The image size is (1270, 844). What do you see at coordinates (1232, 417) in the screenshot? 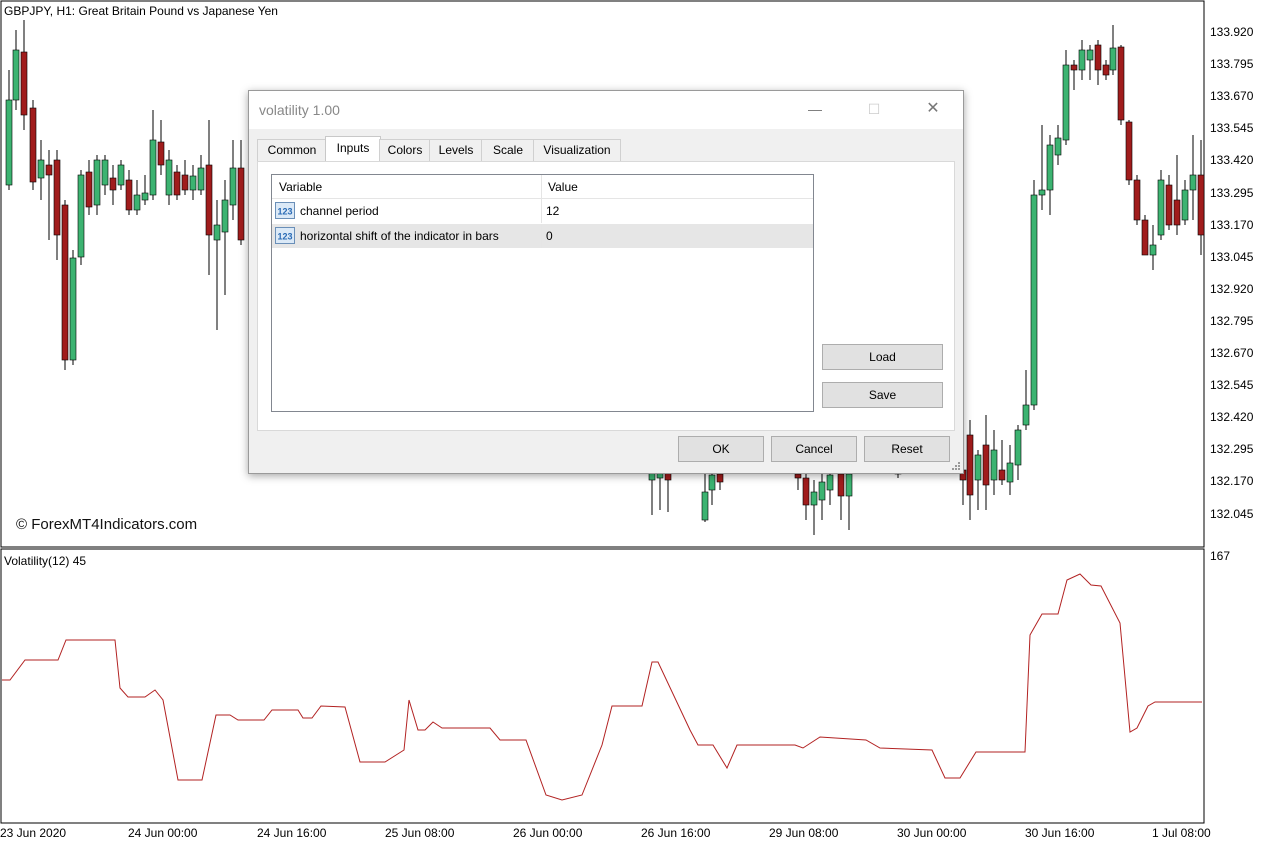
I see `price-tick-label: 132.420` at bounding box center [1232, 417].